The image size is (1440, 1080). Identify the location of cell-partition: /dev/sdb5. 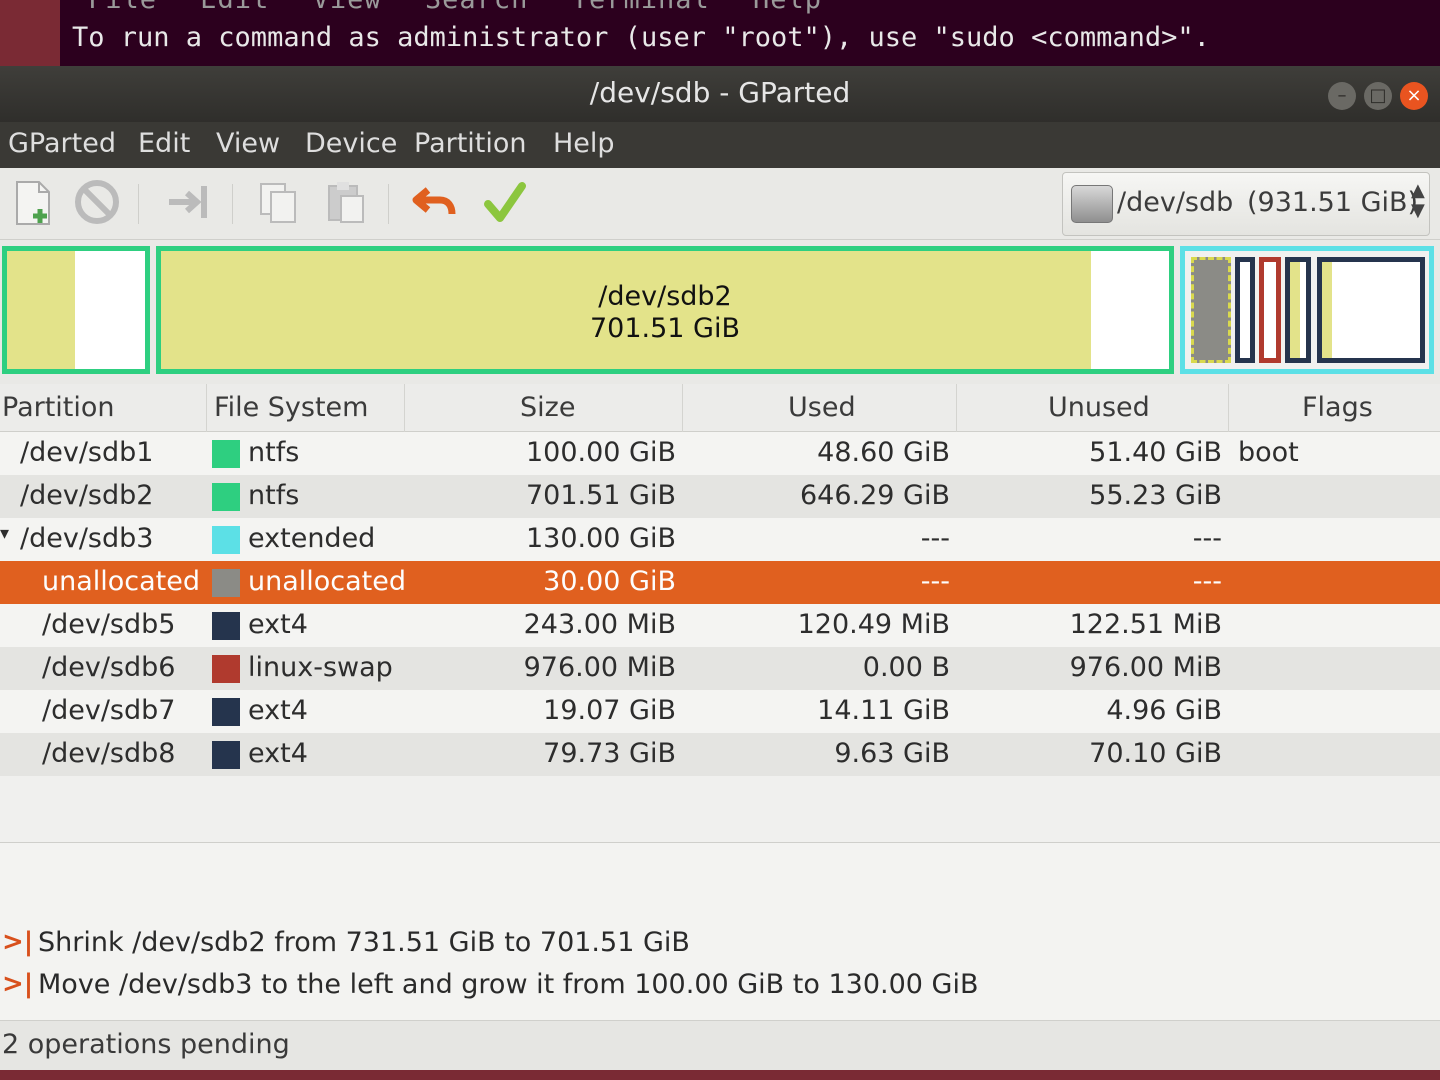
(109, 624).